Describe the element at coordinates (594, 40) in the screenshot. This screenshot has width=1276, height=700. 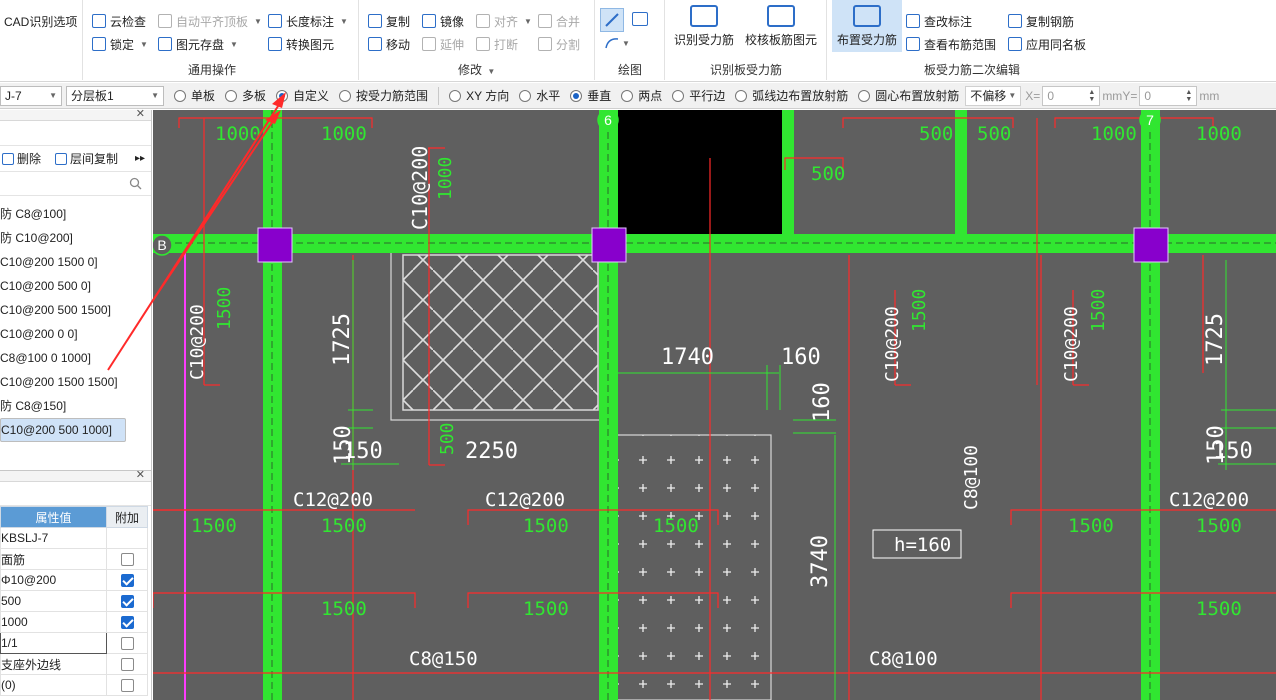
I see `group-separator` at that location.